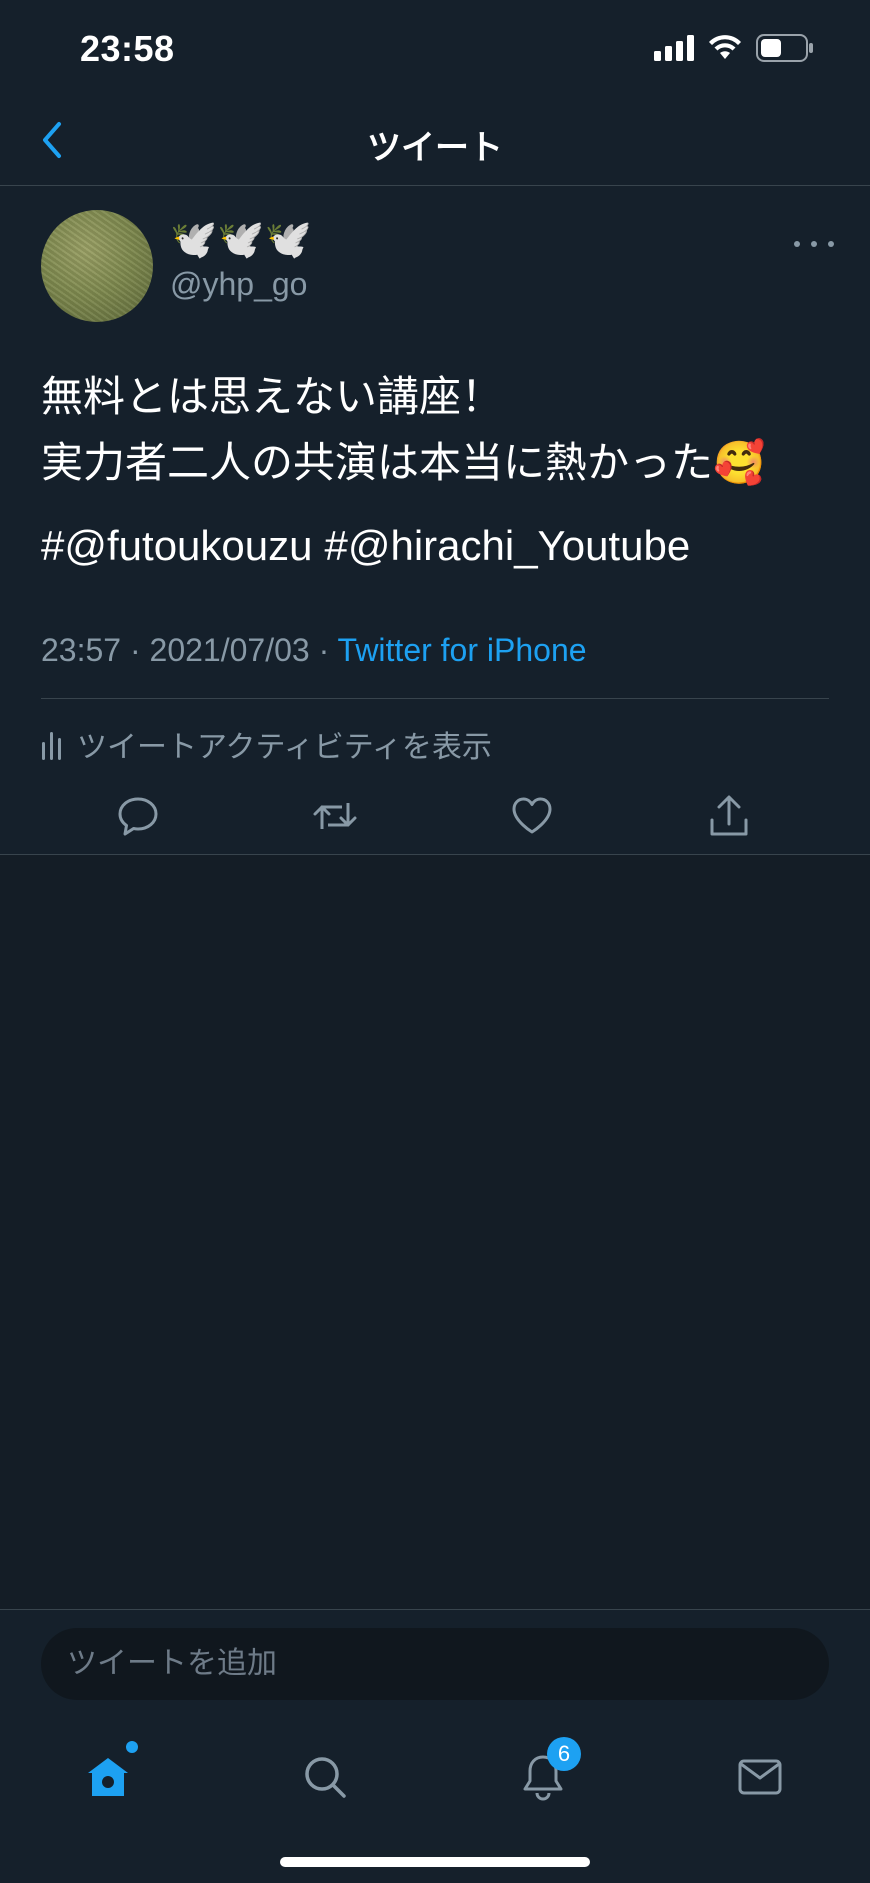  I want to click on wifi-icon, so click(725, 47).